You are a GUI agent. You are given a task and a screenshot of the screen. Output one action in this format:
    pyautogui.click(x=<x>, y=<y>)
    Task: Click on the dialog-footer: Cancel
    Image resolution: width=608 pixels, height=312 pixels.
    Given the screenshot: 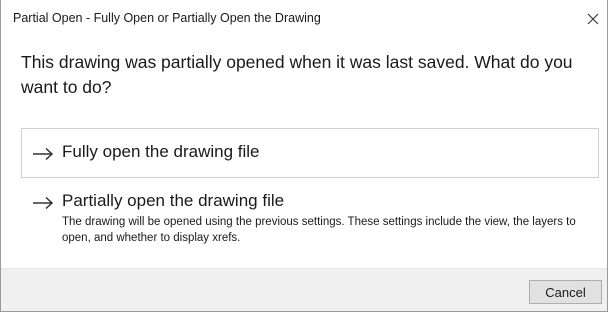 What is the action you would take?
    pyautogui.click(x=304, y=290)
    